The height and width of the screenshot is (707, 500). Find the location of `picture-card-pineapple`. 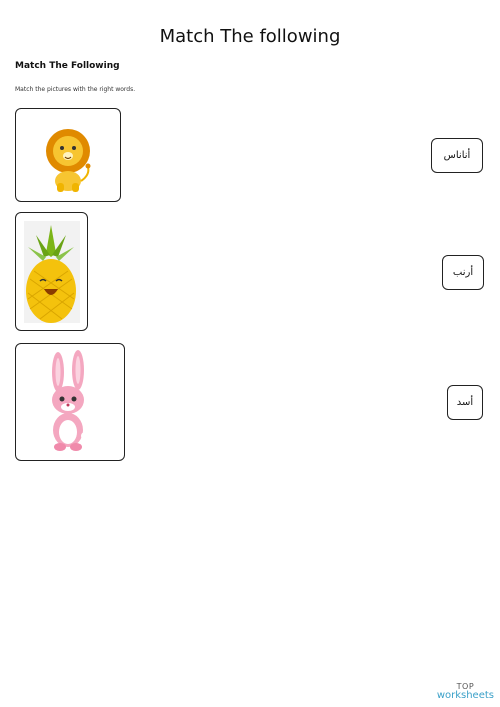

picture-card-pineapple is located at coordinates (51, 271).